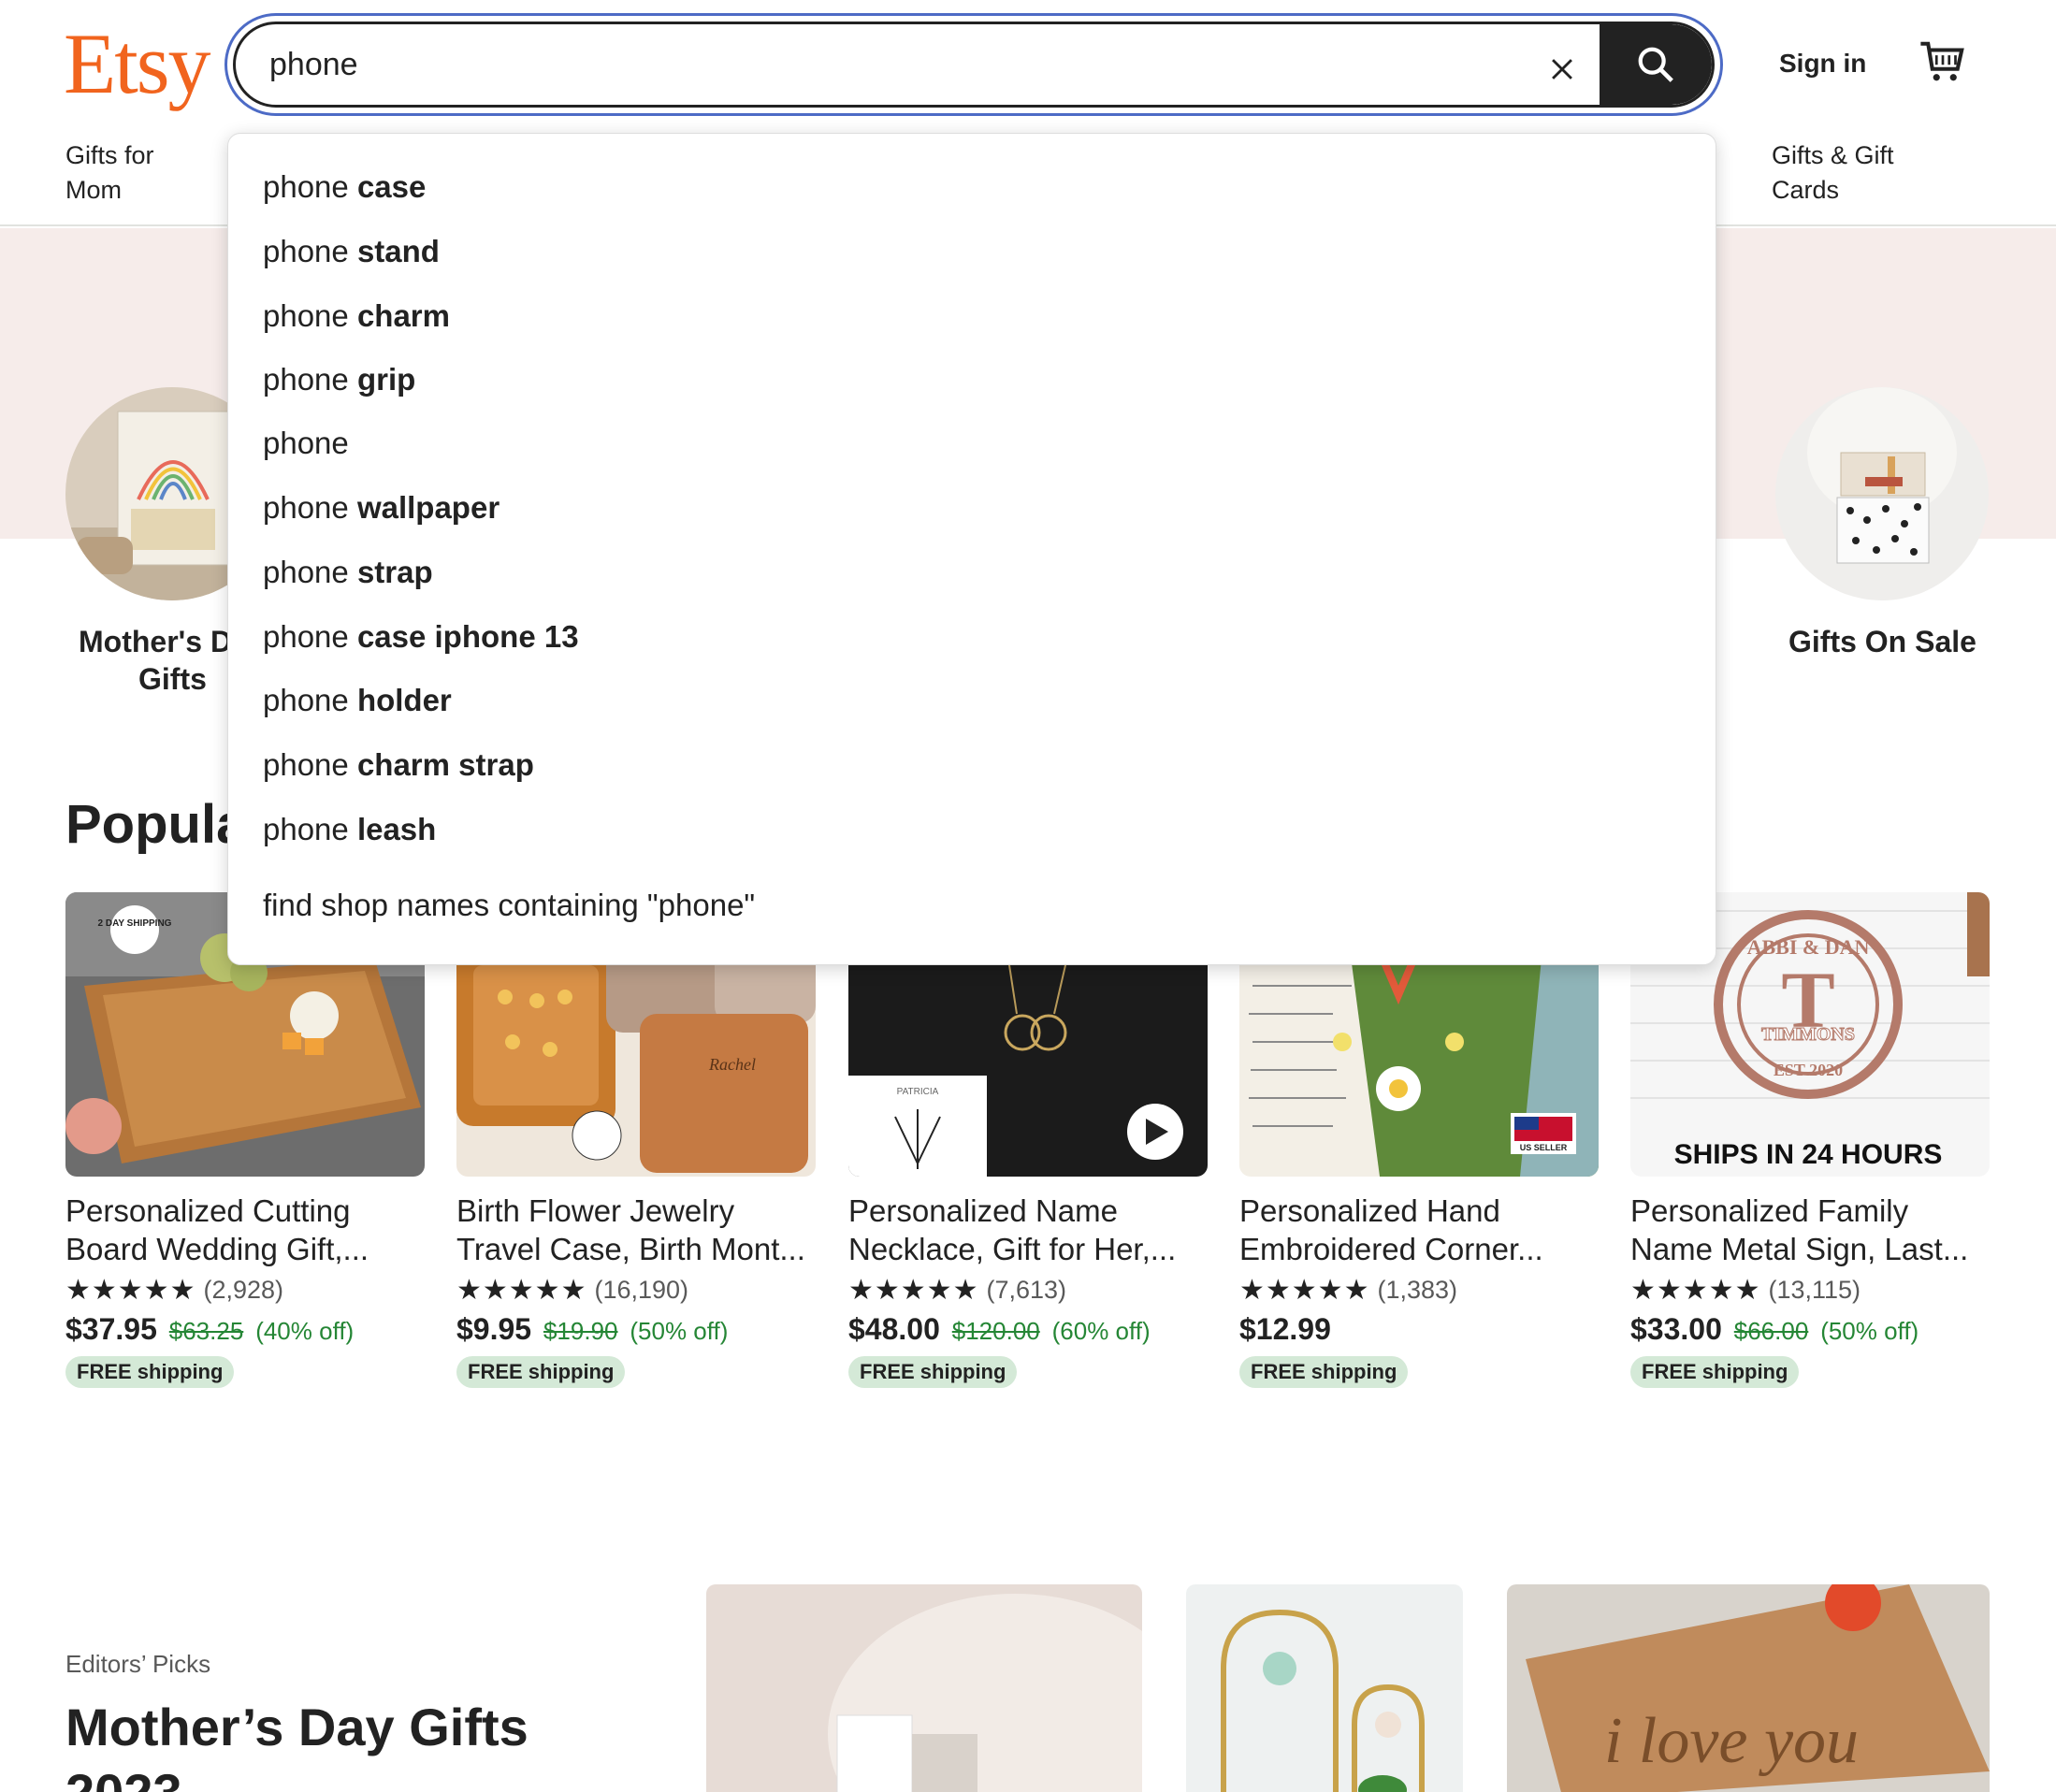 The image size is (2056, 1792). Describe the element at coordinates (1882, 641) in the screenshot. I see `category-gifts-on-sale-label: Gifts On Sale` at that location.